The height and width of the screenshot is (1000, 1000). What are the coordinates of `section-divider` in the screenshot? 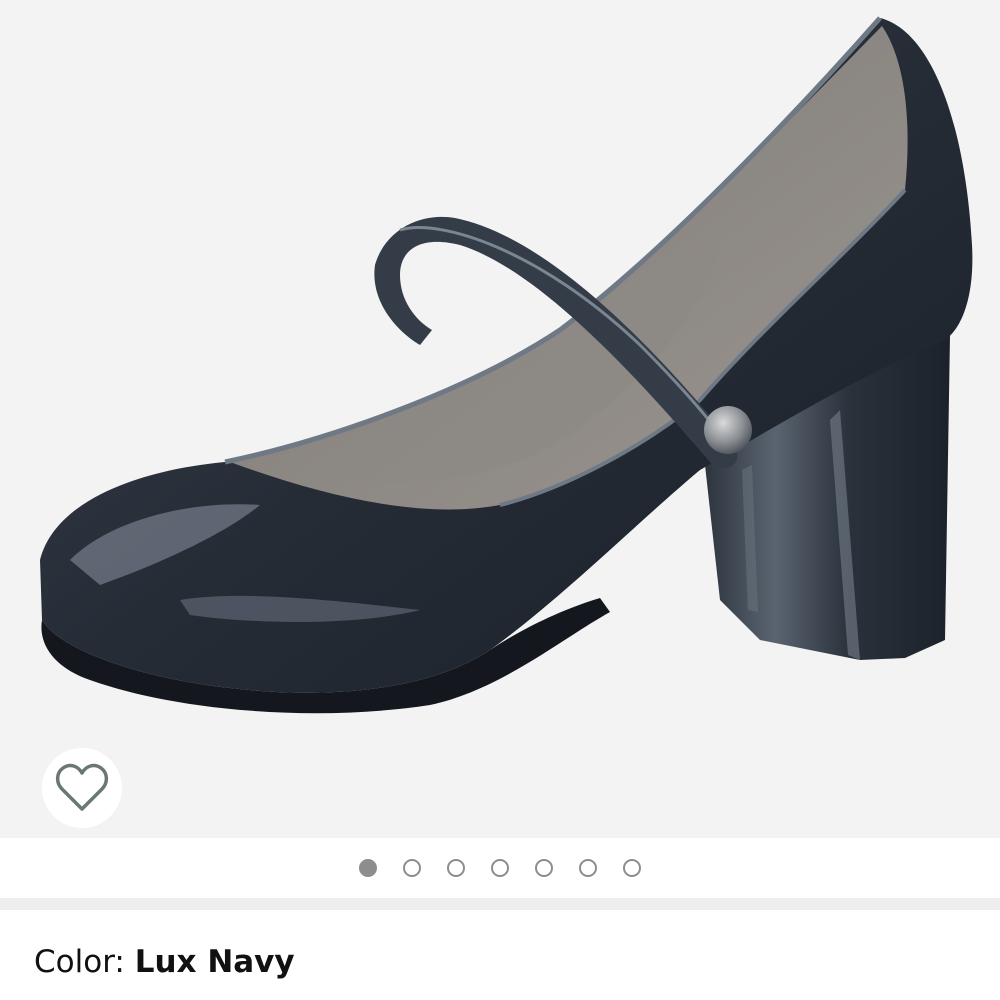 It's located at (500, 904).